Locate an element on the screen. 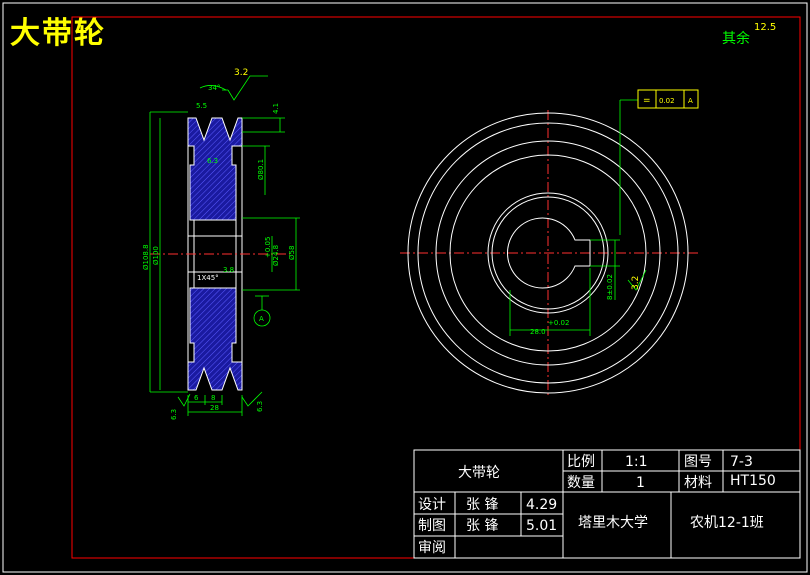 The height and width of the screenshot is (575, 810). angle-label: 34° is located at coordinates (214, 88).